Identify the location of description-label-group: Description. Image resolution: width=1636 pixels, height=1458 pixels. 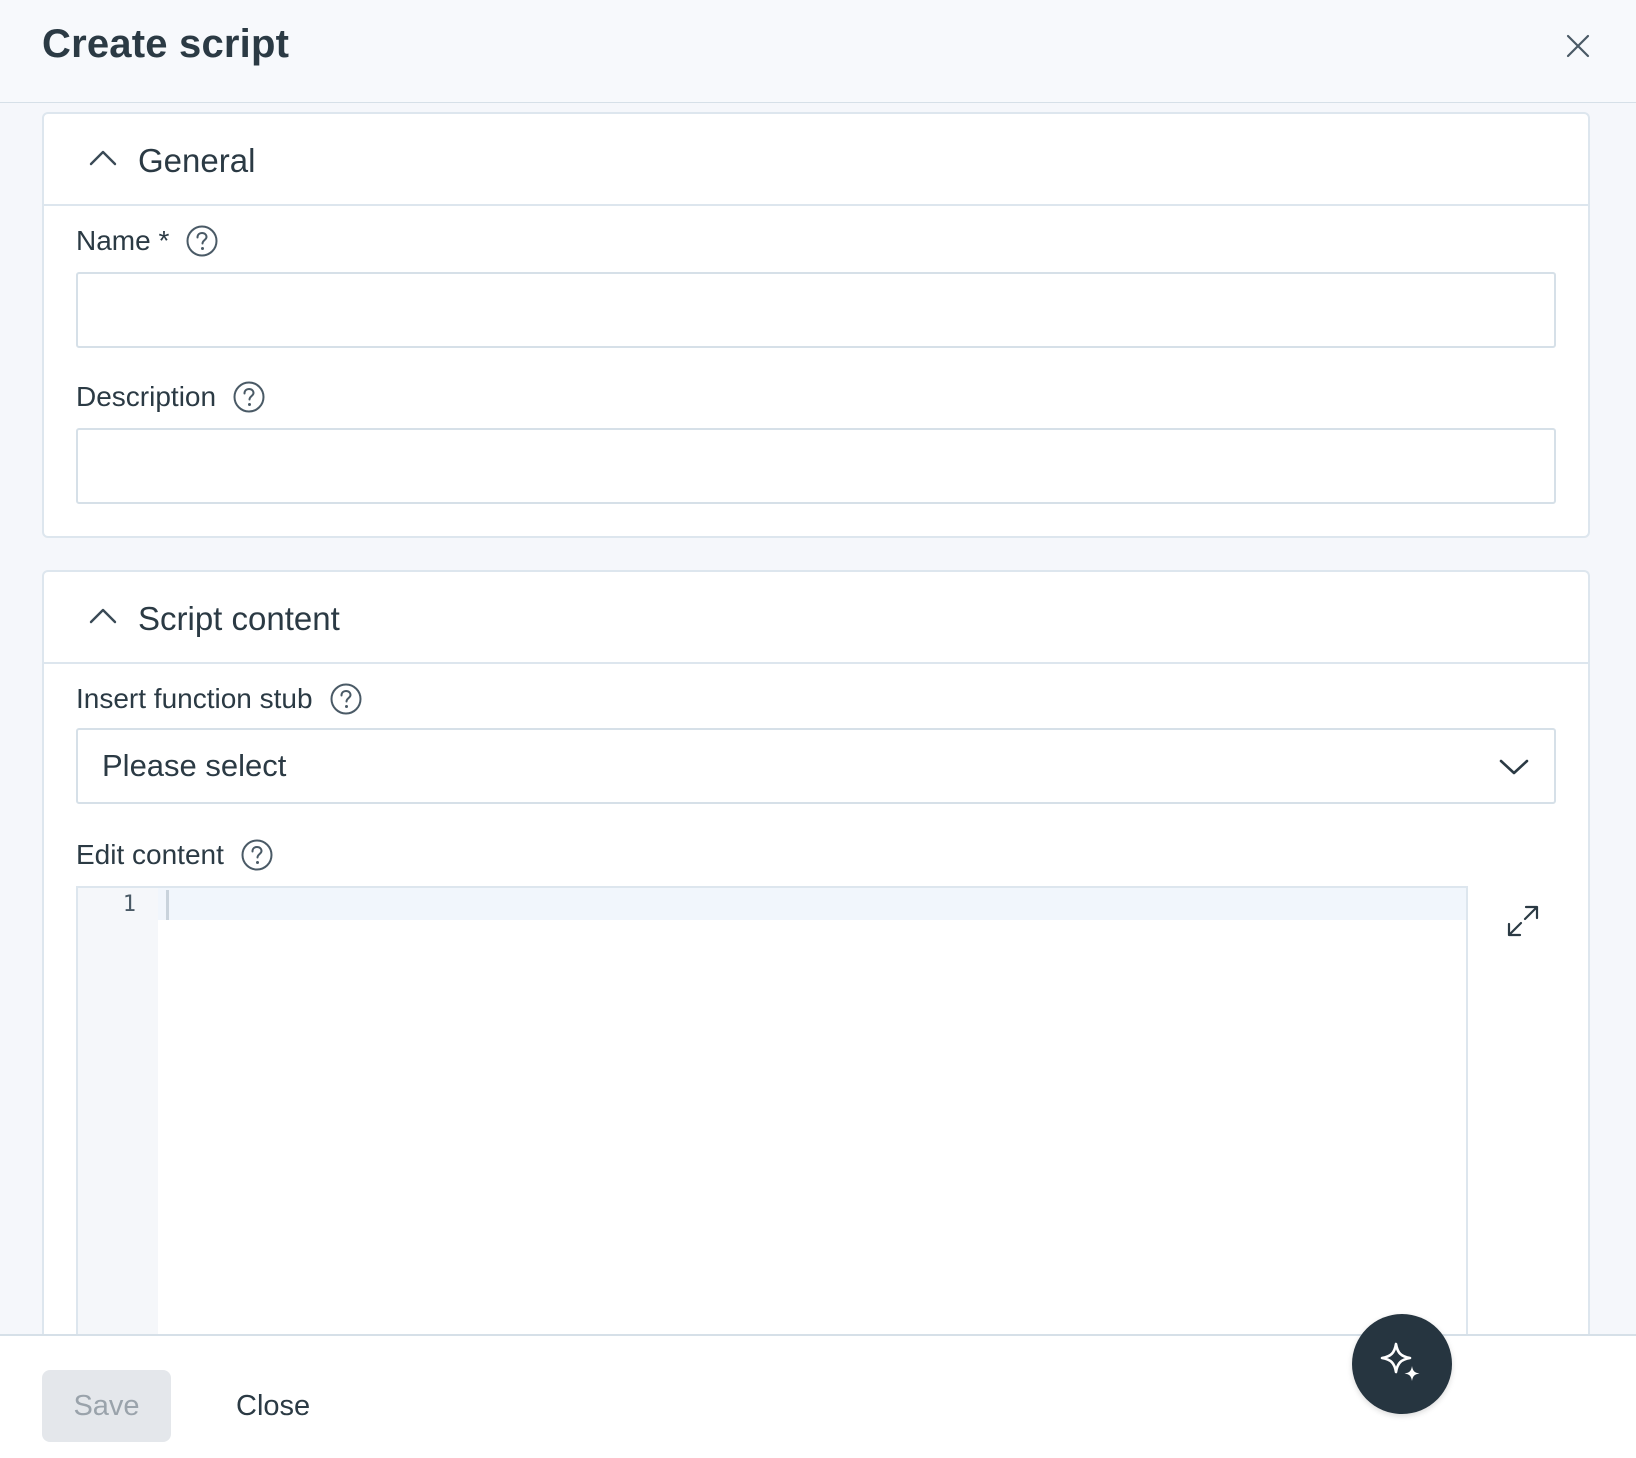
(171, 397).